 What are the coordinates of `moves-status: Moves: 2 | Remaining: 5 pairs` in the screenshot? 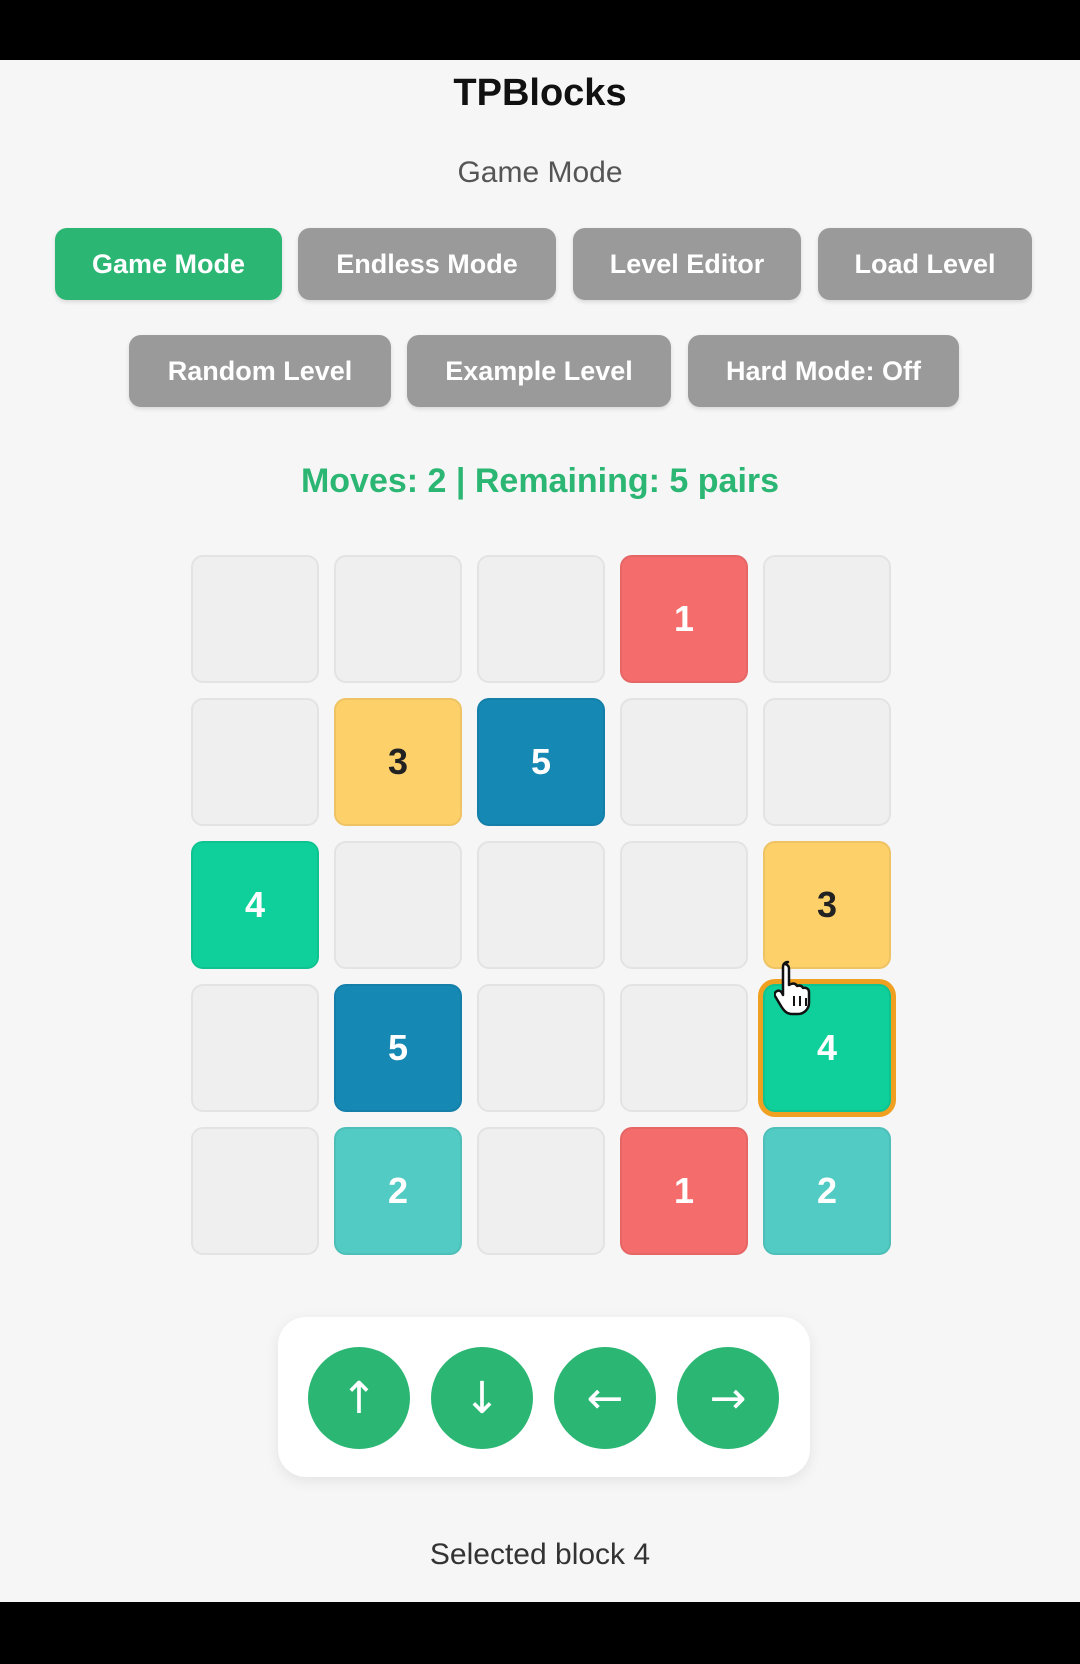 It's located at (540, 481).